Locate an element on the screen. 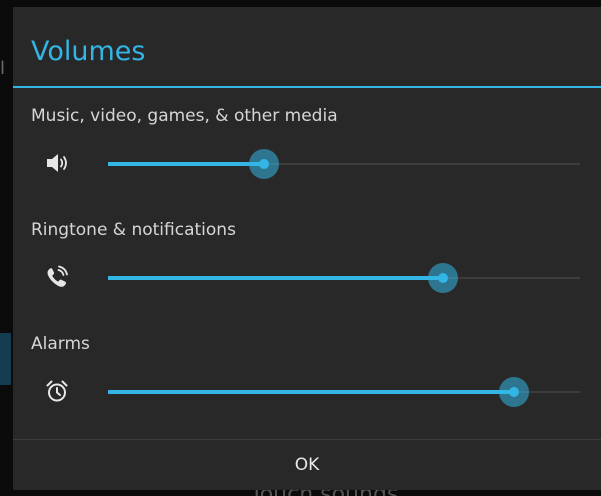 The width and height of the screenshot is (601, 496). title-divider is located at coordinates (307, 87).